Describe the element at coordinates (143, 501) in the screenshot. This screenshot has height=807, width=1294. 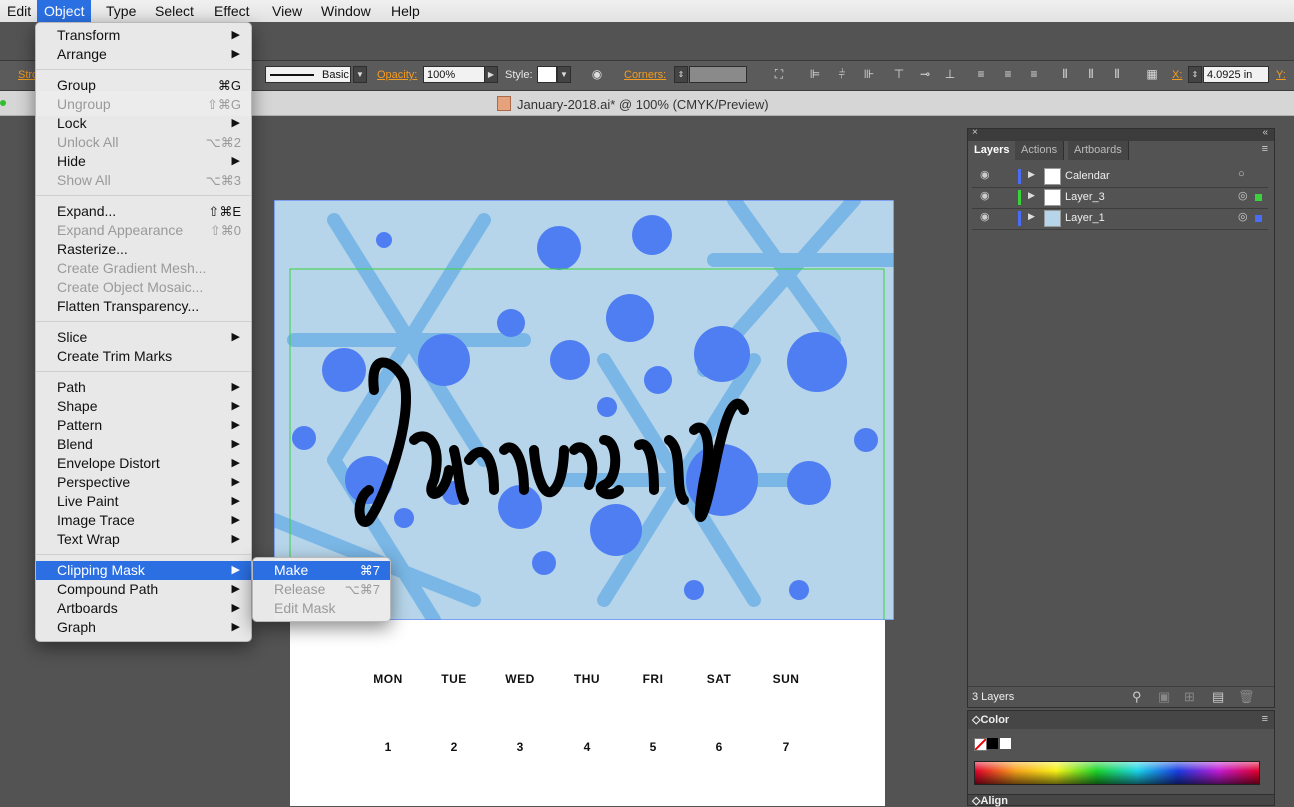
I see `menu-item-live-paint: Live Paint ▶` at that location.